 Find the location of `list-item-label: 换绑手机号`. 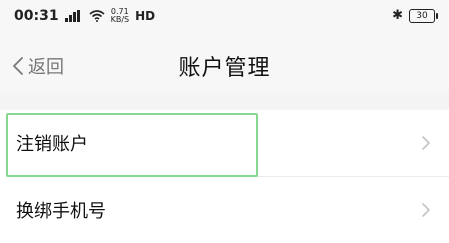

list-item-label: 换绑手机号 is located at coordinates (61, 211).